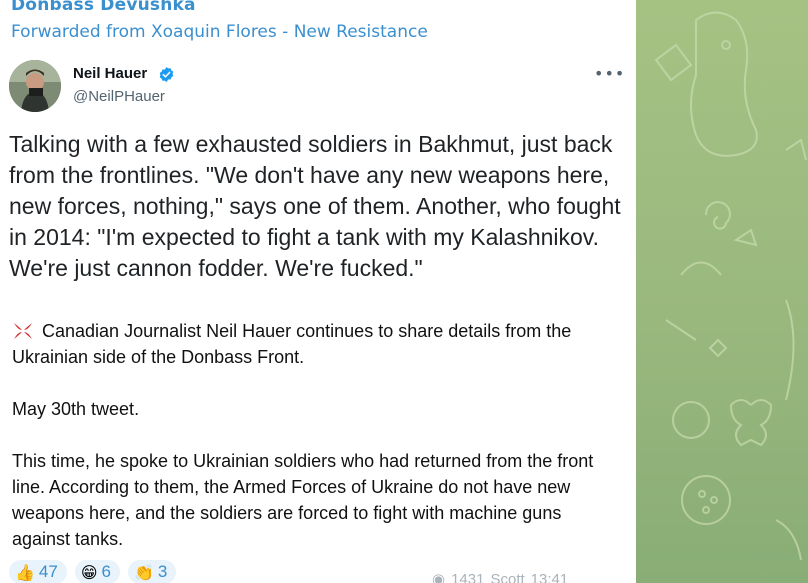  Describe the element at coordinates (609, 73) in the screenshot. I see `more-dots-icon: •••` at that location.